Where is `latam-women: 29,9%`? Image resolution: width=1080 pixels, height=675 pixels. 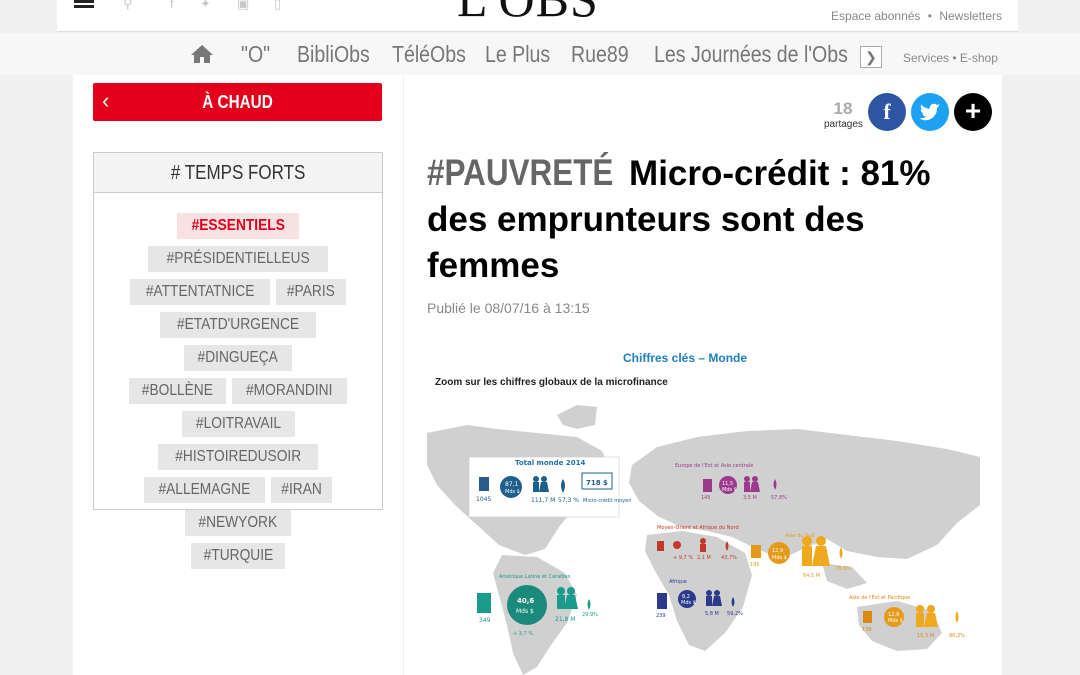
latam-women: 29,9% is located at coordinates (590, 615).